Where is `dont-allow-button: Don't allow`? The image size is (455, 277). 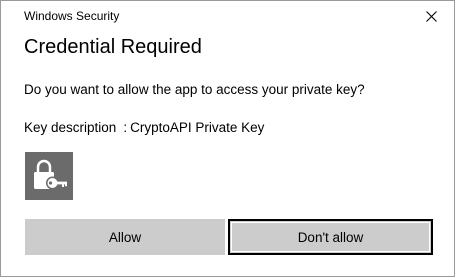
dont-allow-button: Don't allow is located at coordinates (330, 237).